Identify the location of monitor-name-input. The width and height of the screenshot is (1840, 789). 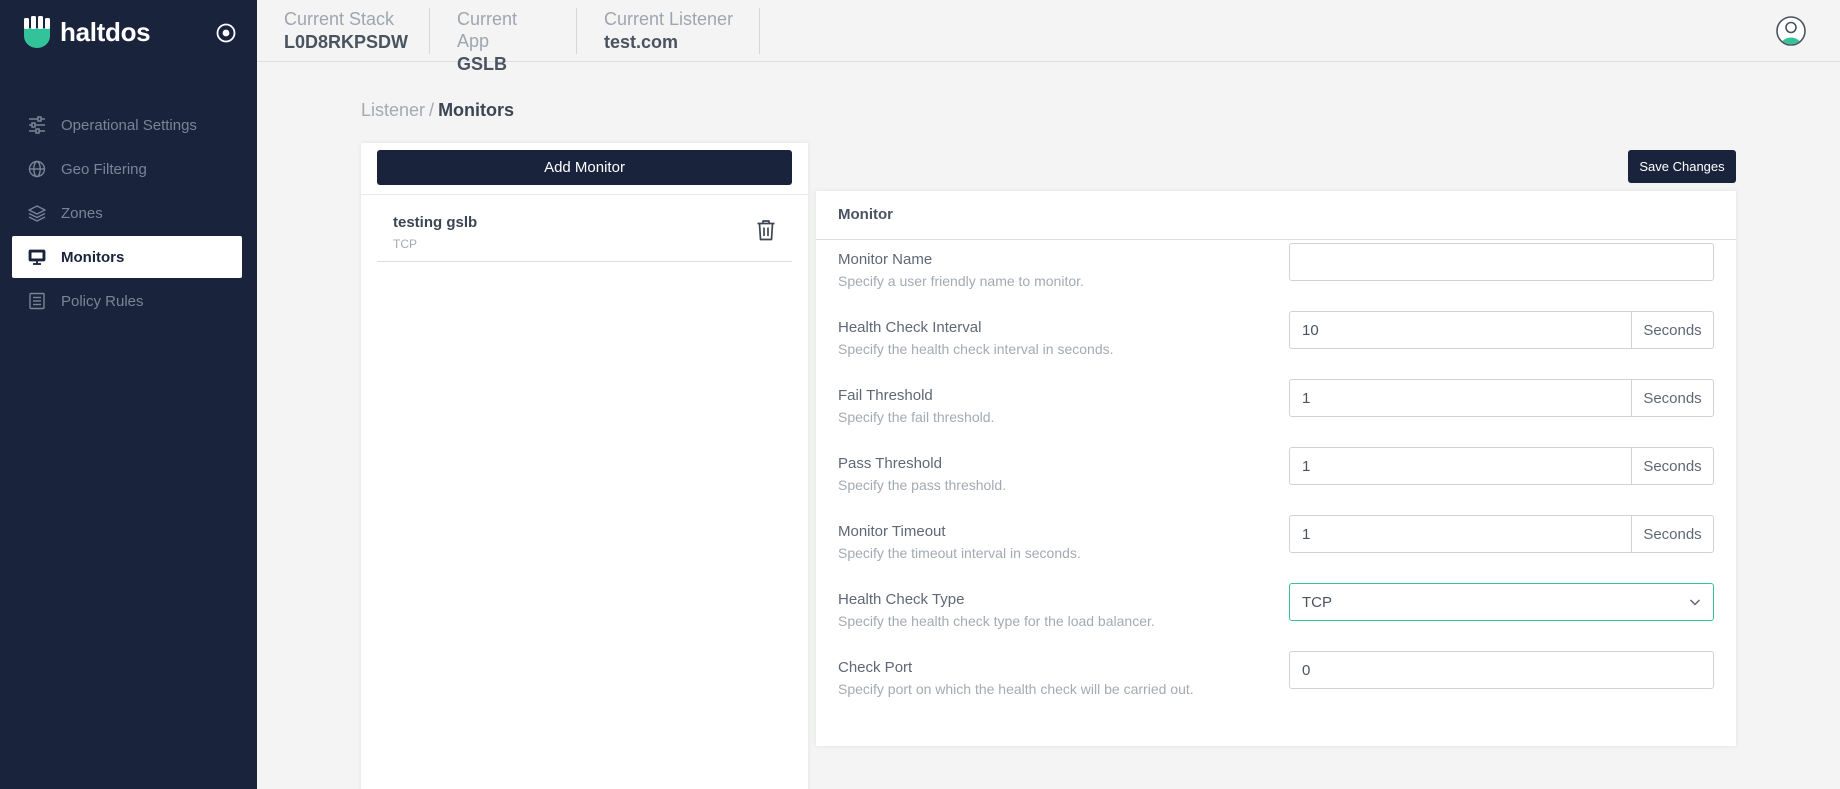
(1501, 262).